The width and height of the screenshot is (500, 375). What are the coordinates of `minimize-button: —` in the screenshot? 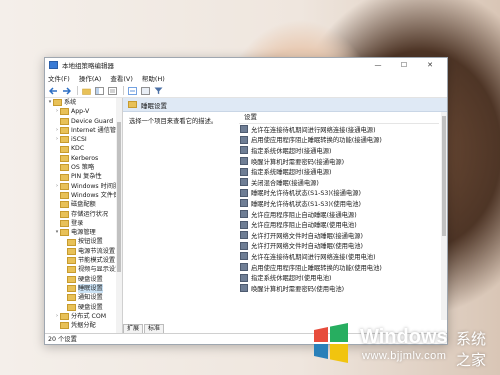 It's located at (378, 65).